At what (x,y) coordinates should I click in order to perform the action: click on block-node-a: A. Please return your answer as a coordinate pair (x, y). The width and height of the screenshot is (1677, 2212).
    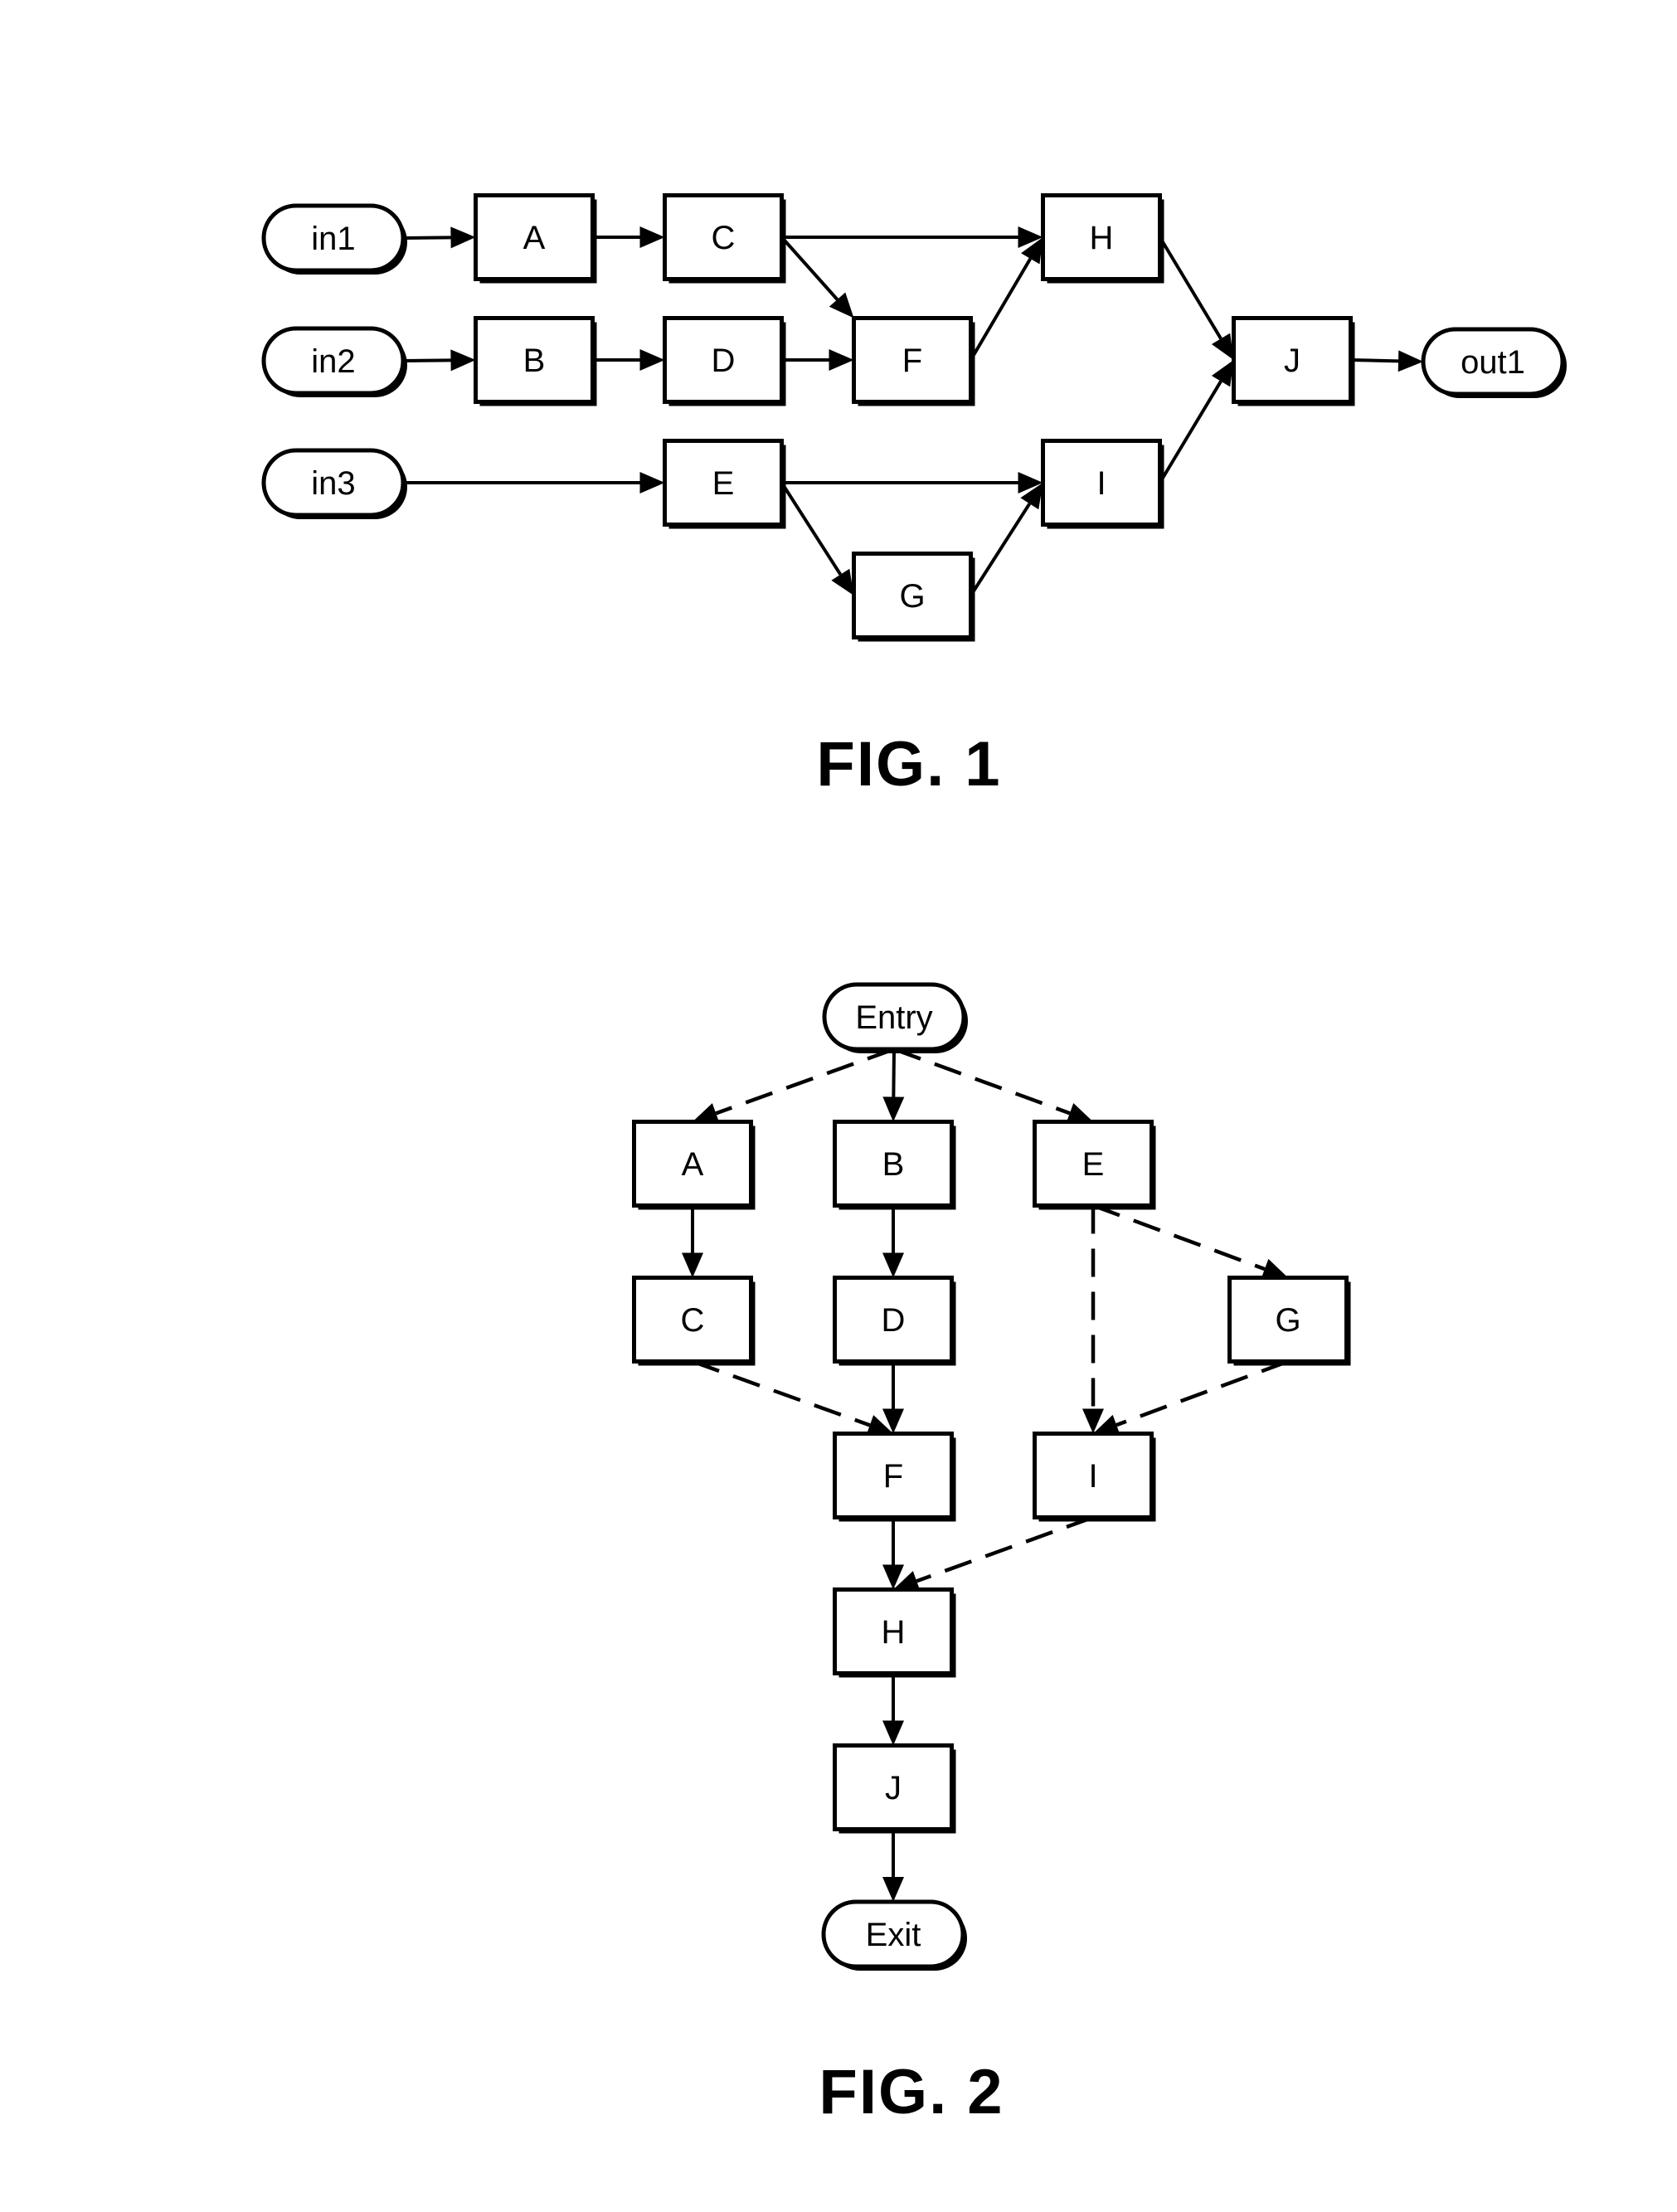
    Looking at the image, I should click on (535, 239).